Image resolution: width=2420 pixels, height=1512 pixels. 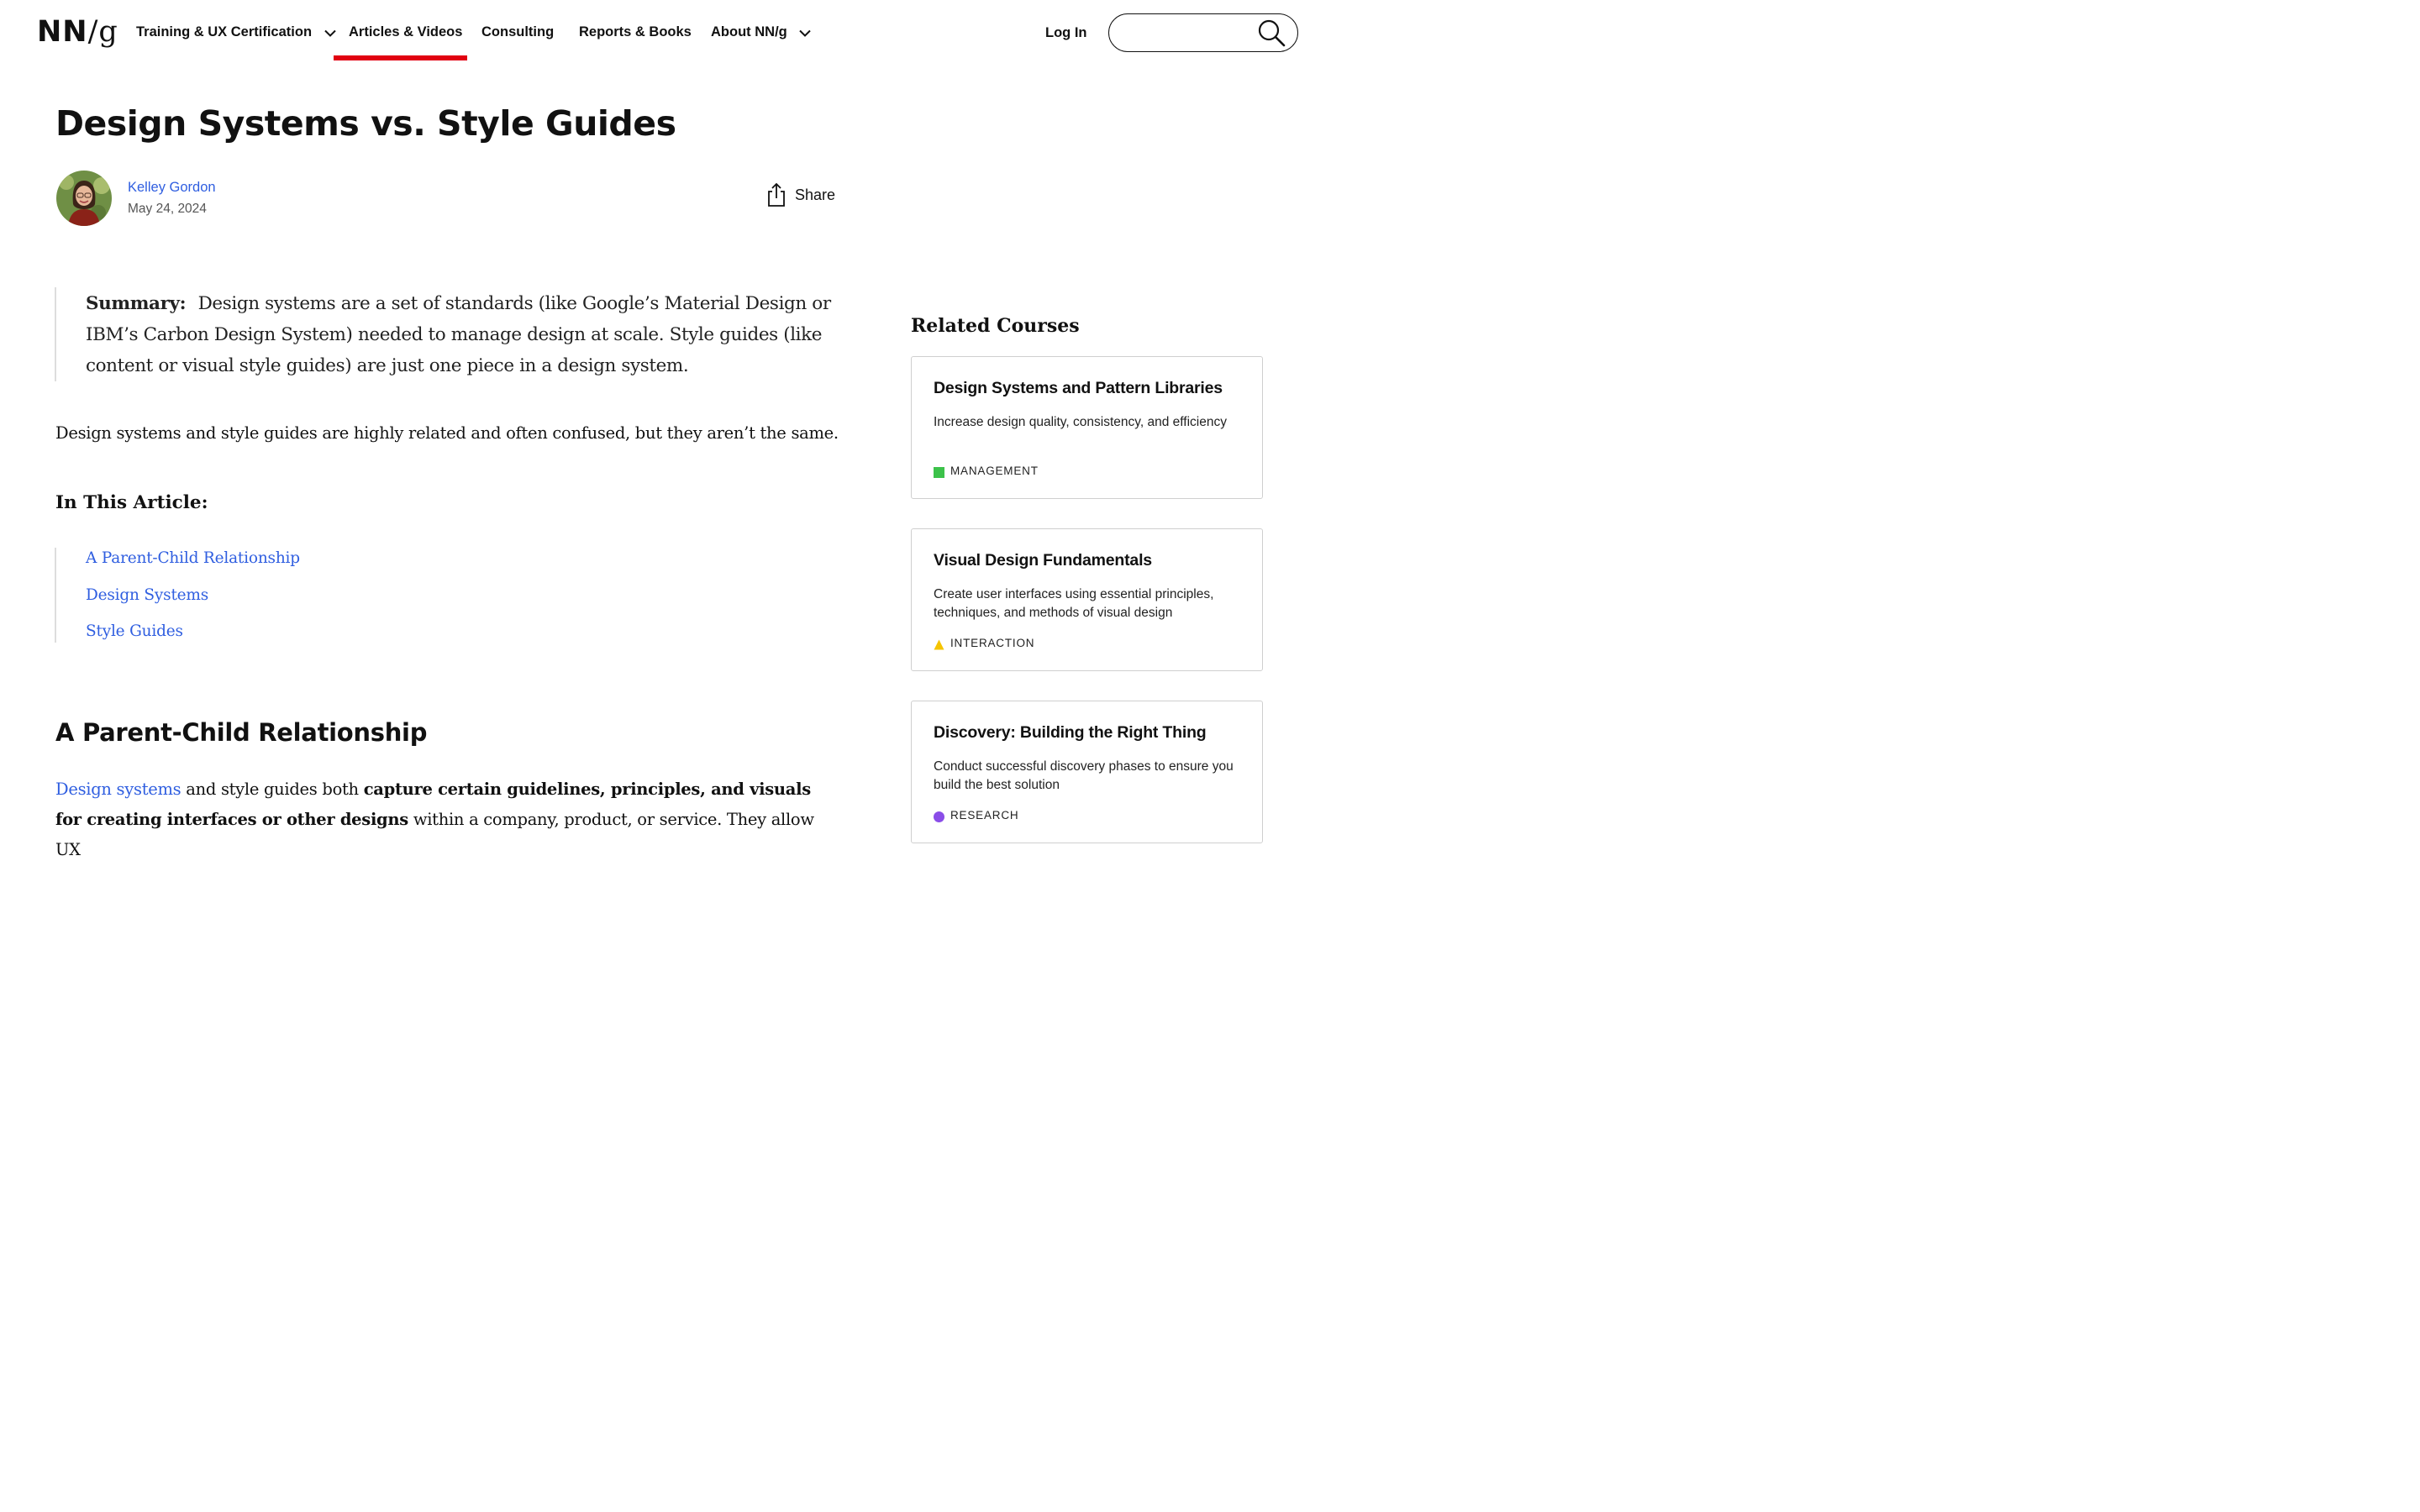 What do you see at coordinates (939, 816) in the screenshot?
I see `circle-icon` at bounding box center [939, 816].